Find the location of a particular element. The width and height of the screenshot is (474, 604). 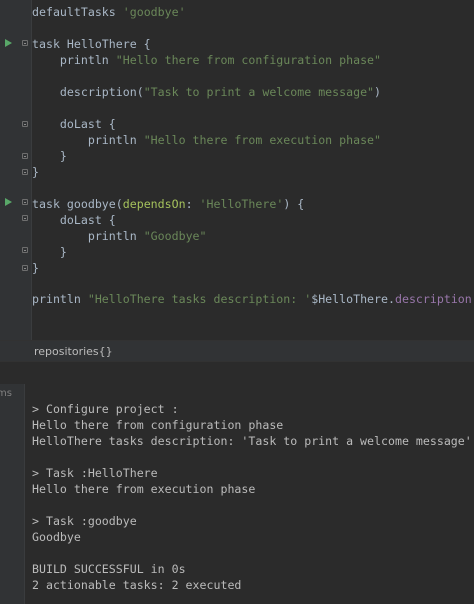

console-line: BUILD SUCCESSFUL in 0s is located at coordinates (109, 569).